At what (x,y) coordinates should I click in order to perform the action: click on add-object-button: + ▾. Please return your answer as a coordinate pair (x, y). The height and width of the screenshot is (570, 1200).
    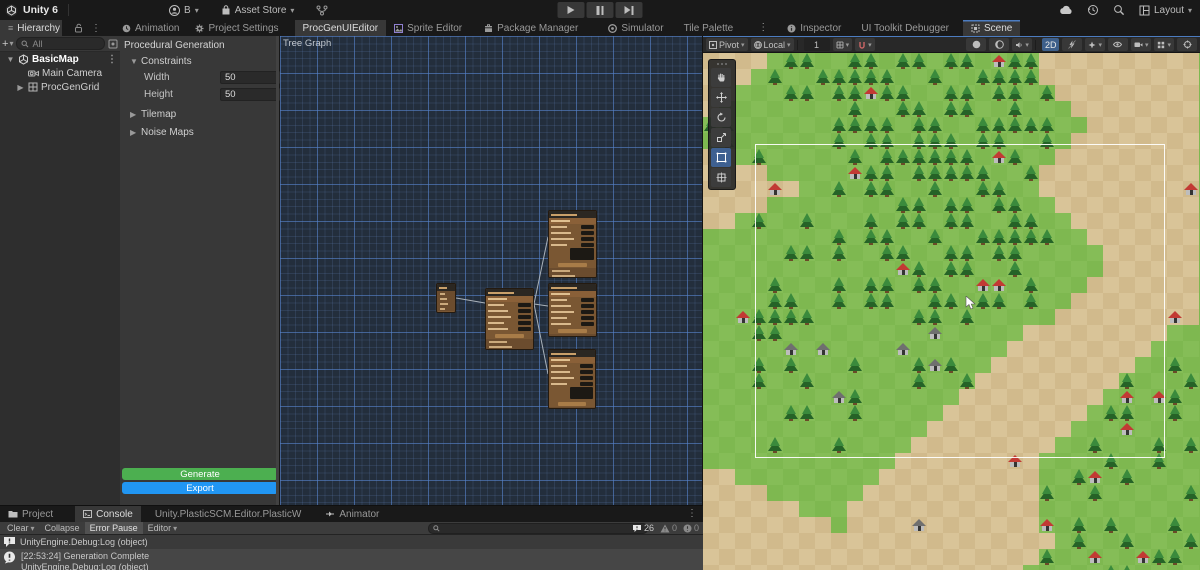
    Looking at the image, I should click on (7, 44).